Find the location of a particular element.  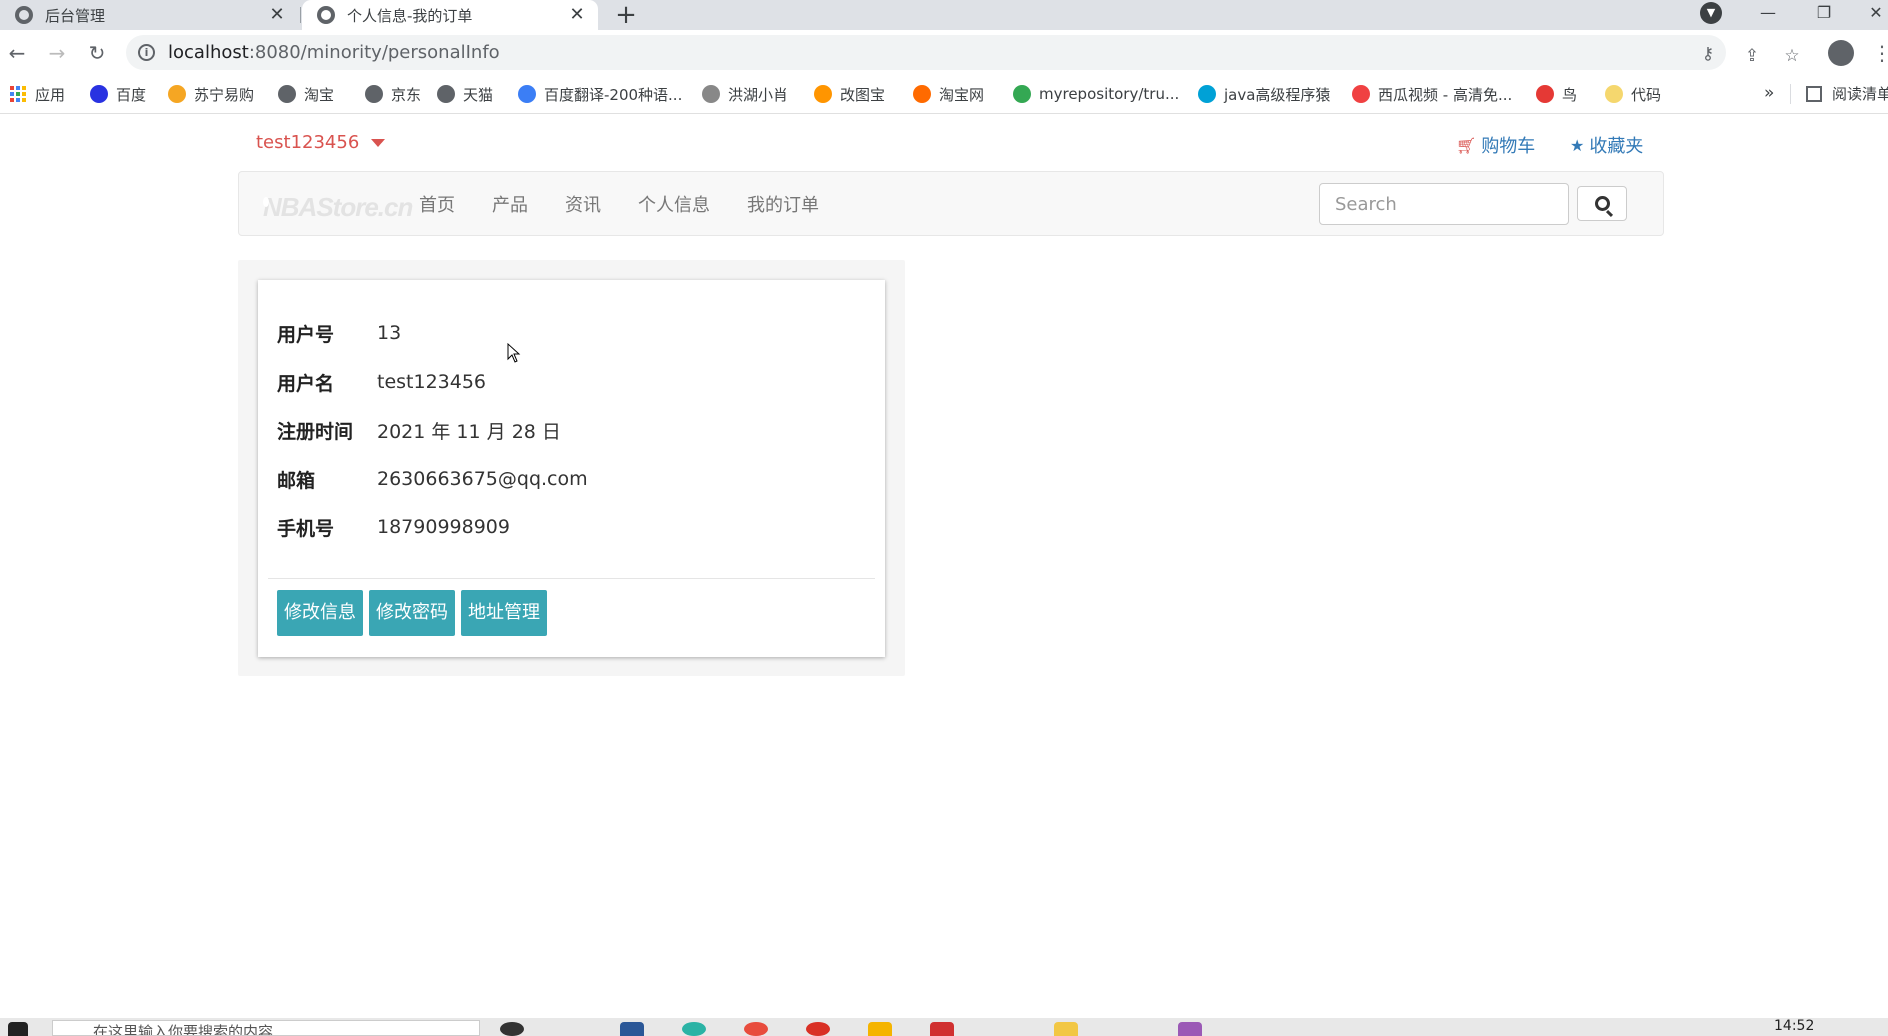

cortana-icon is located at coordinates (512, 1029).